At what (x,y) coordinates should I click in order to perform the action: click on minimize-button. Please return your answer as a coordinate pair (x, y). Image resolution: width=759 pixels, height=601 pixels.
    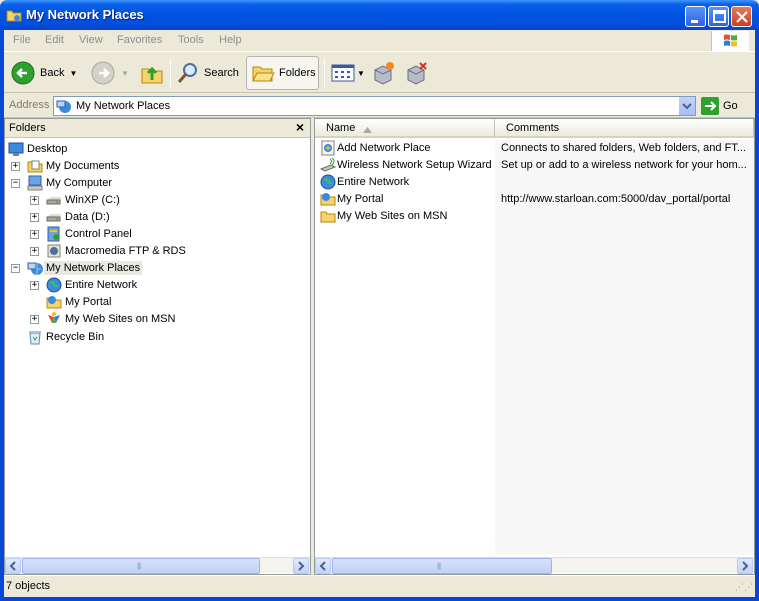
    Looking at the image, I should click on (695, 16).